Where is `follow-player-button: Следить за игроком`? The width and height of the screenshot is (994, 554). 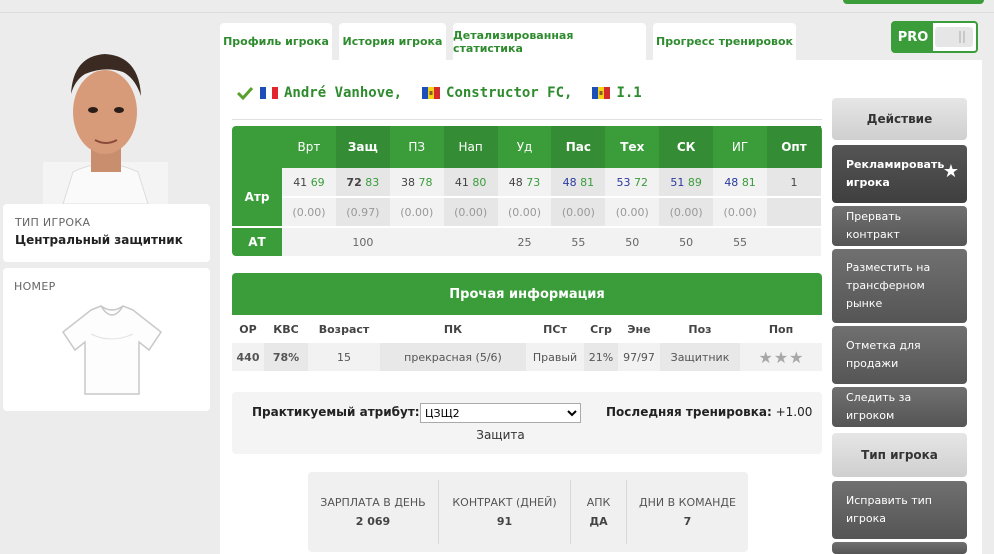
follow-player-button: Следить за игроком is located at coordinates (899, 407).